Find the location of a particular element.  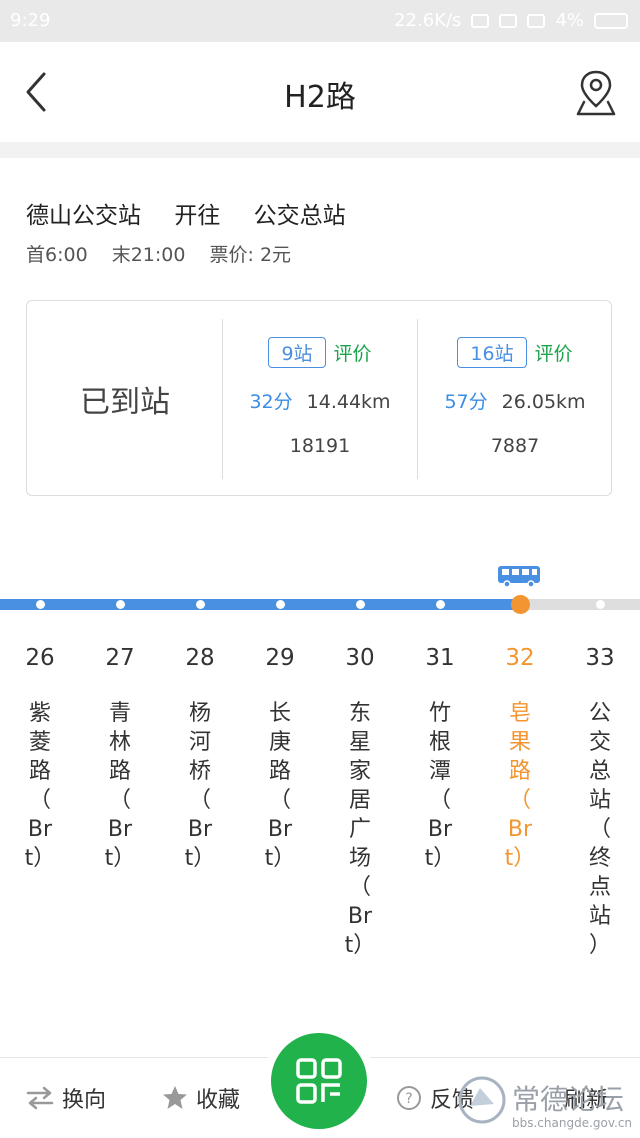

map-button is located at coordinates (596, 93).